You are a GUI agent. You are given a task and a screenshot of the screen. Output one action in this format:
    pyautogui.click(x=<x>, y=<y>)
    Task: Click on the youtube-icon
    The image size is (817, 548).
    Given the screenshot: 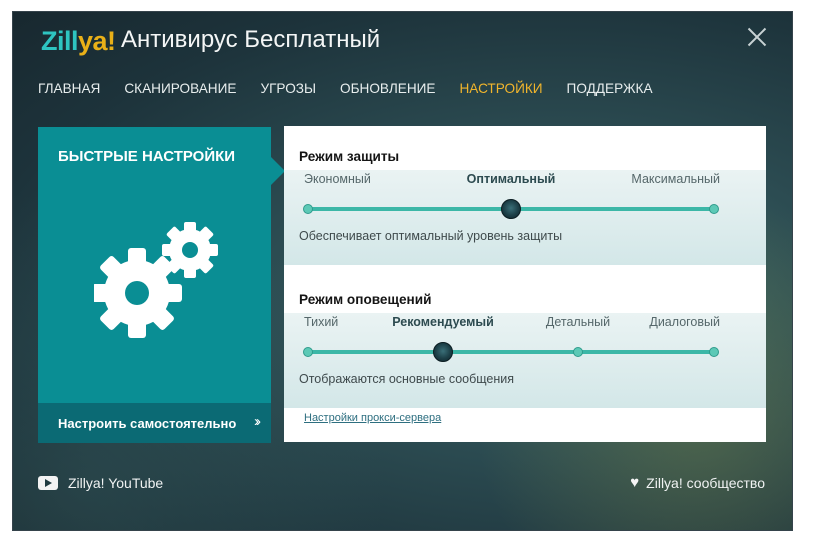 What is the action you would take?
    pyautogui.click(x=48, y=483)
    